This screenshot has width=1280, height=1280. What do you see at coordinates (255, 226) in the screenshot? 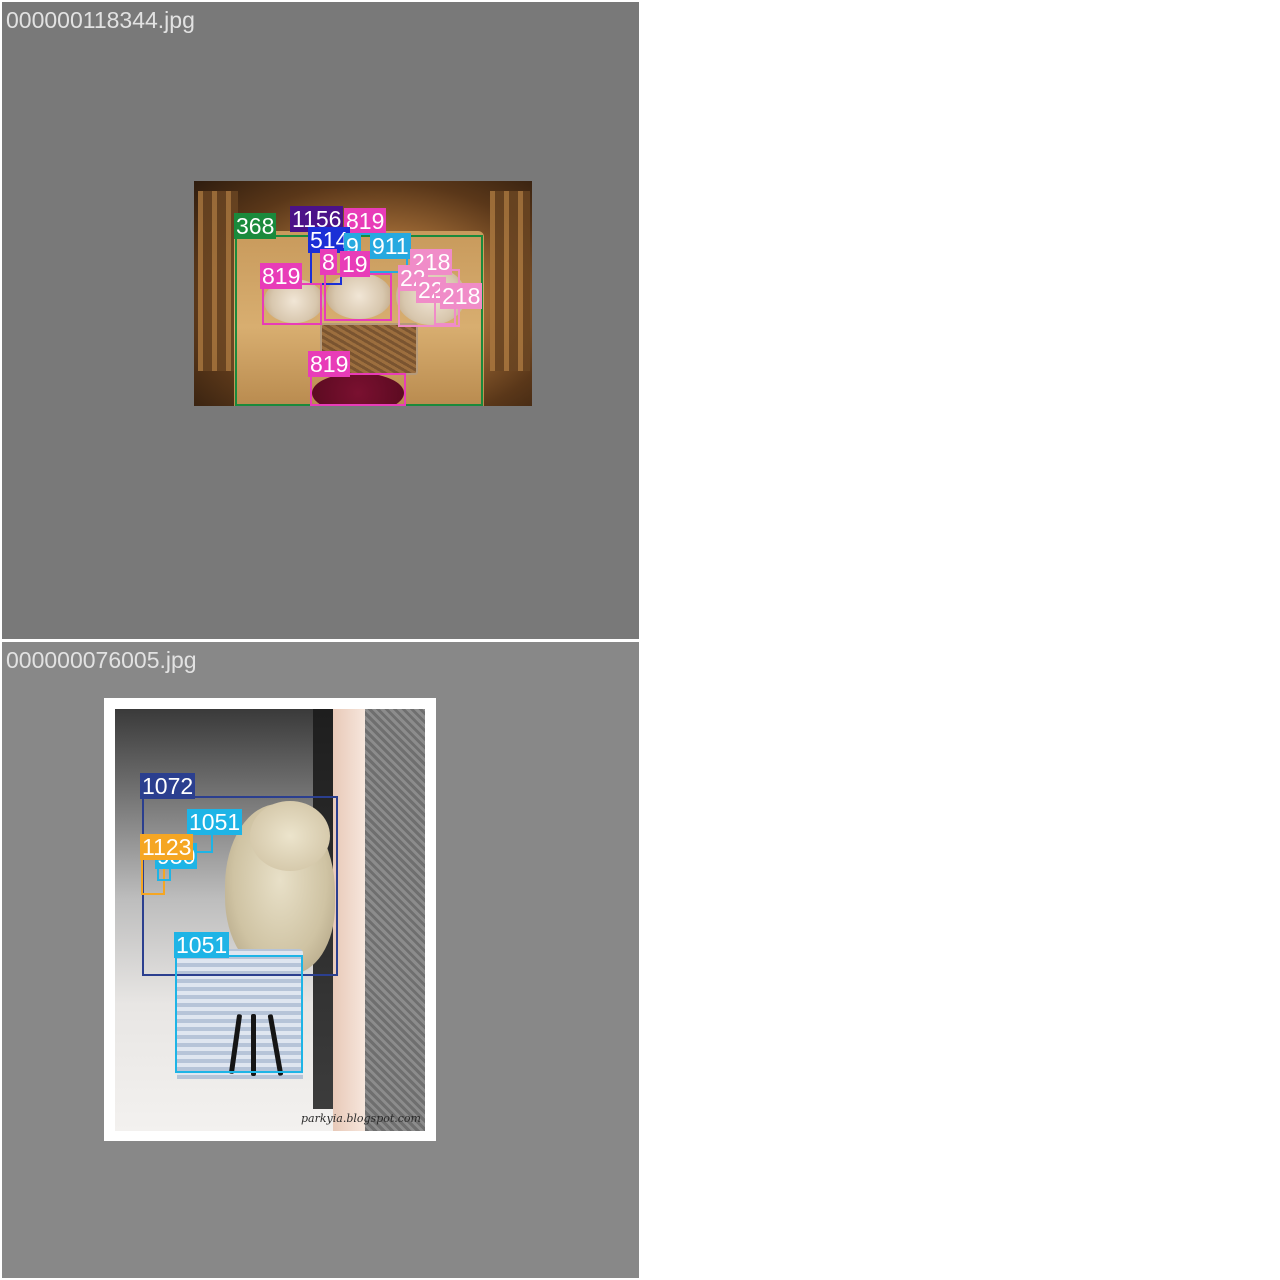
I see `detection-label: 368` at bounding box center [255, 226].